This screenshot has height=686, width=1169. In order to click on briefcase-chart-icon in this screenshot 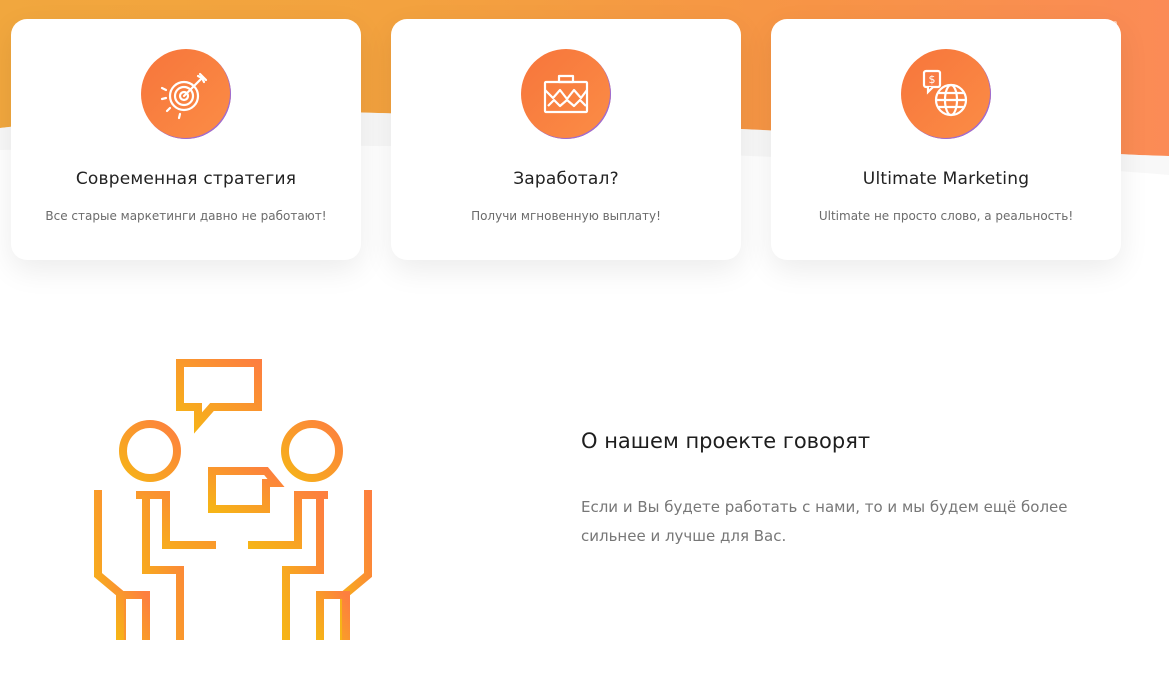, I will do `click(566, 94)`.